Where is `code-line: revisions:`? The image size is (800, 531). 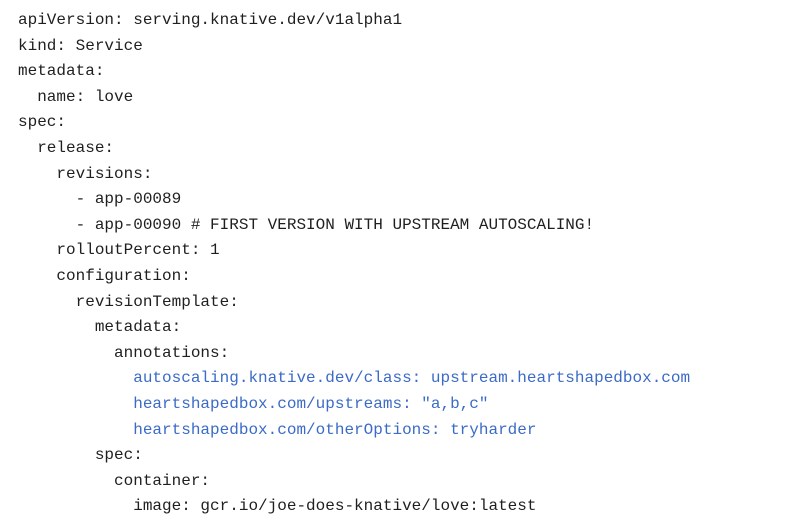 code-line: revisions: is located at coordinates (85, 173).